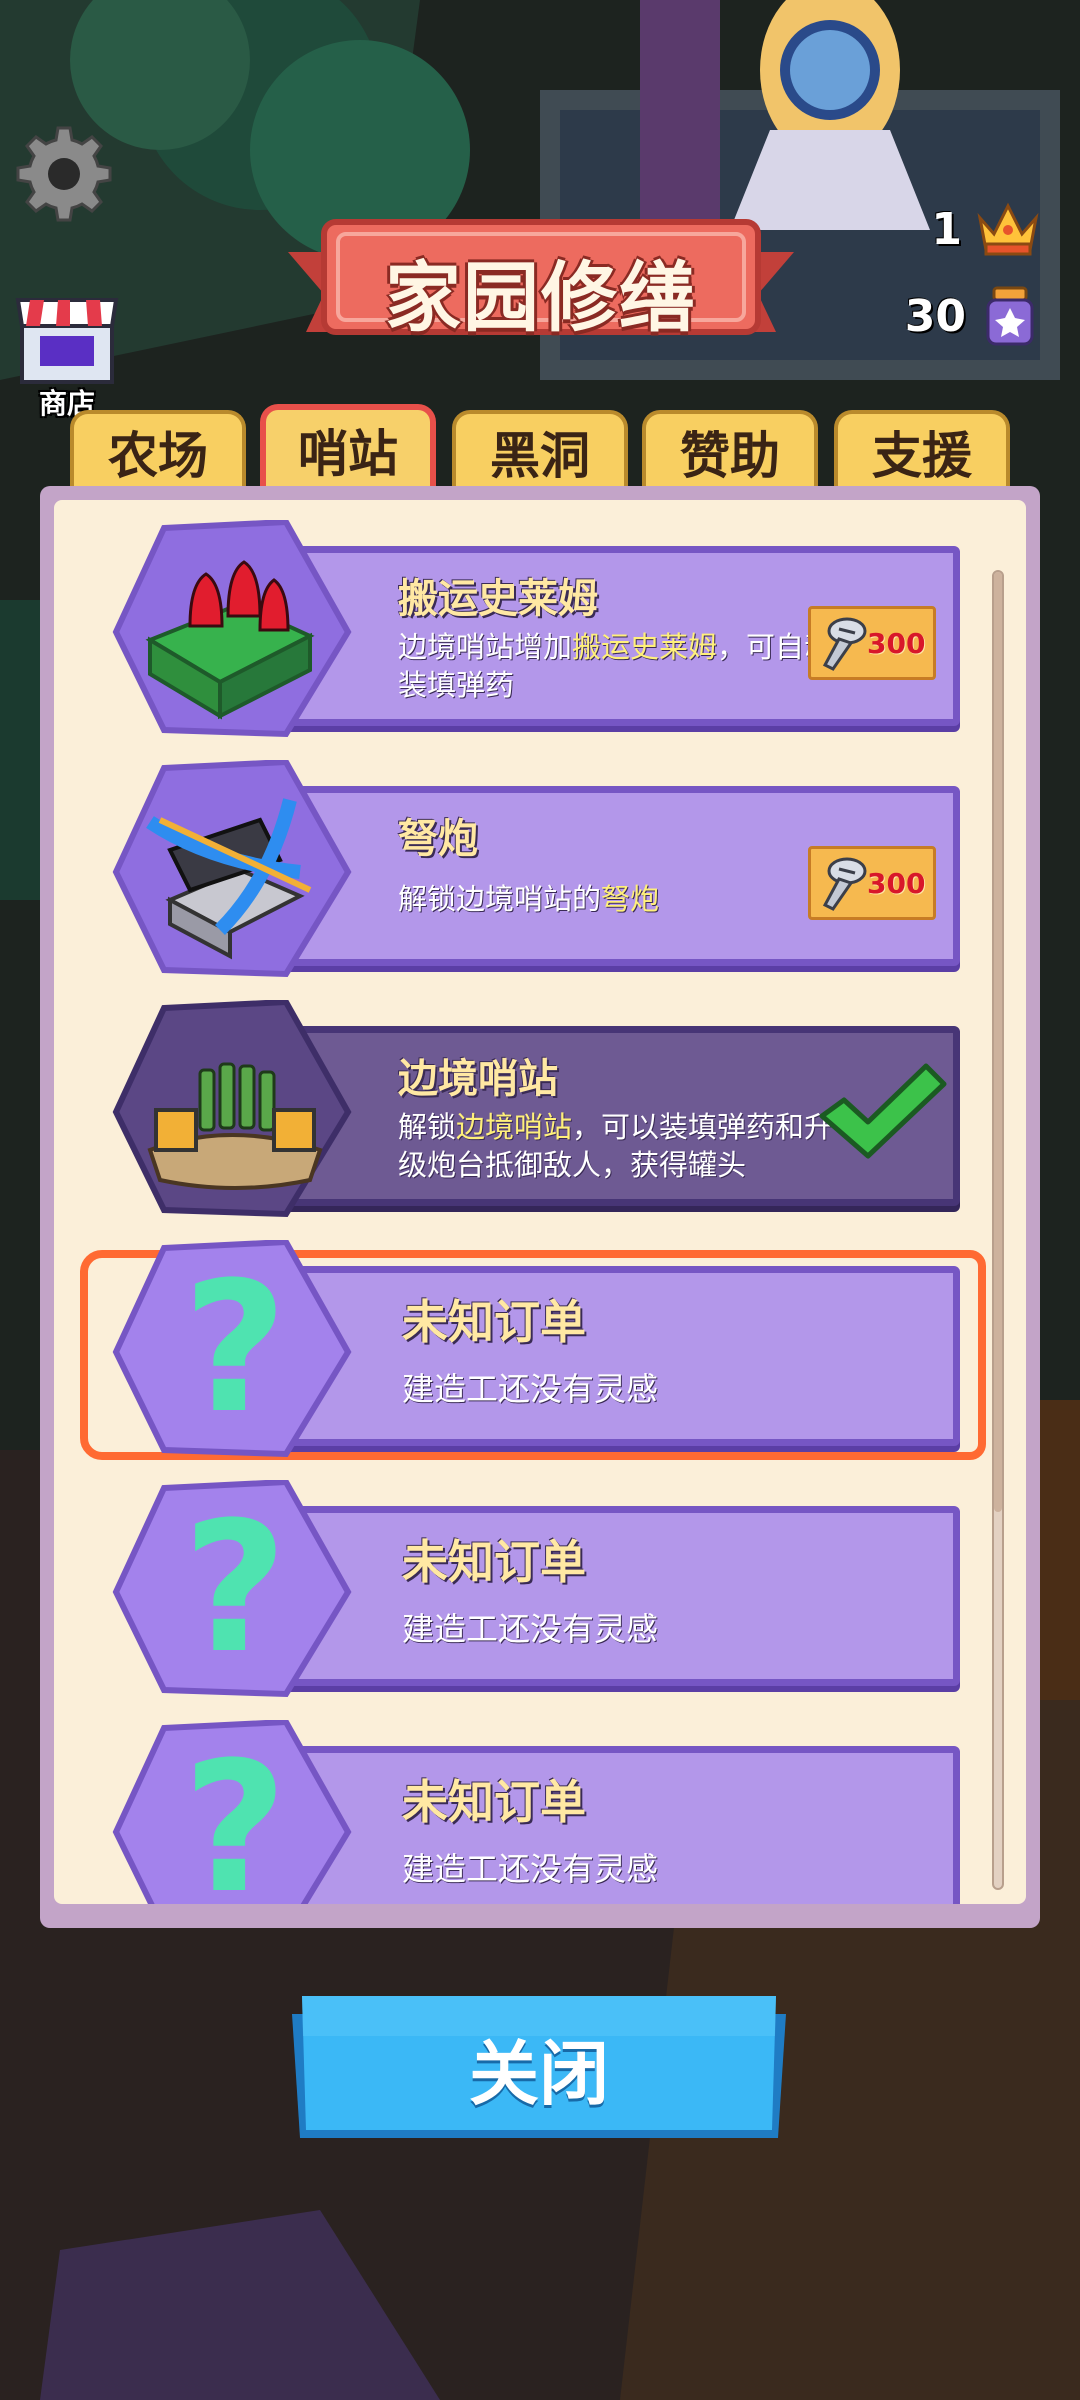  I want to click on item-description: 边境哨站增加搬运史莱姆，可自动装填弹药, so click(628, 666).